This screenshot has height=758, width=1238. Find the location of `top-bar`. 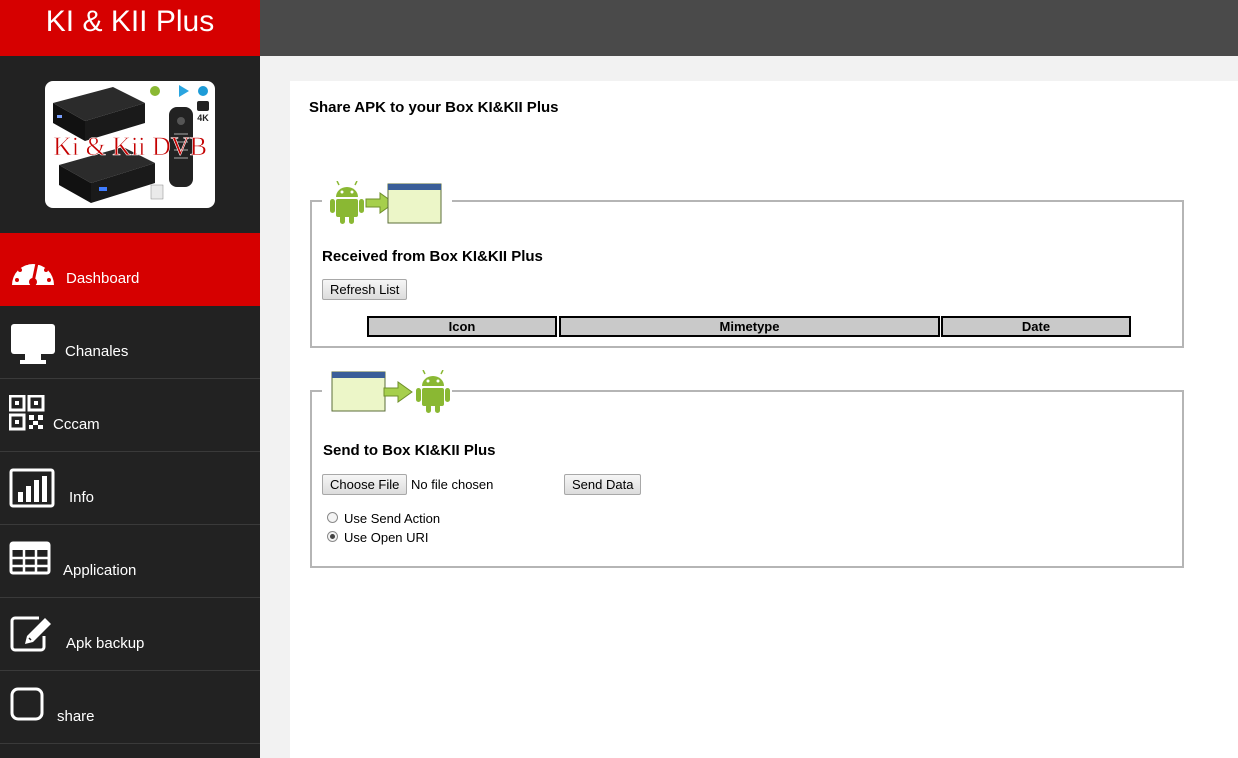

top-bar is located at coordinates (749, 28).